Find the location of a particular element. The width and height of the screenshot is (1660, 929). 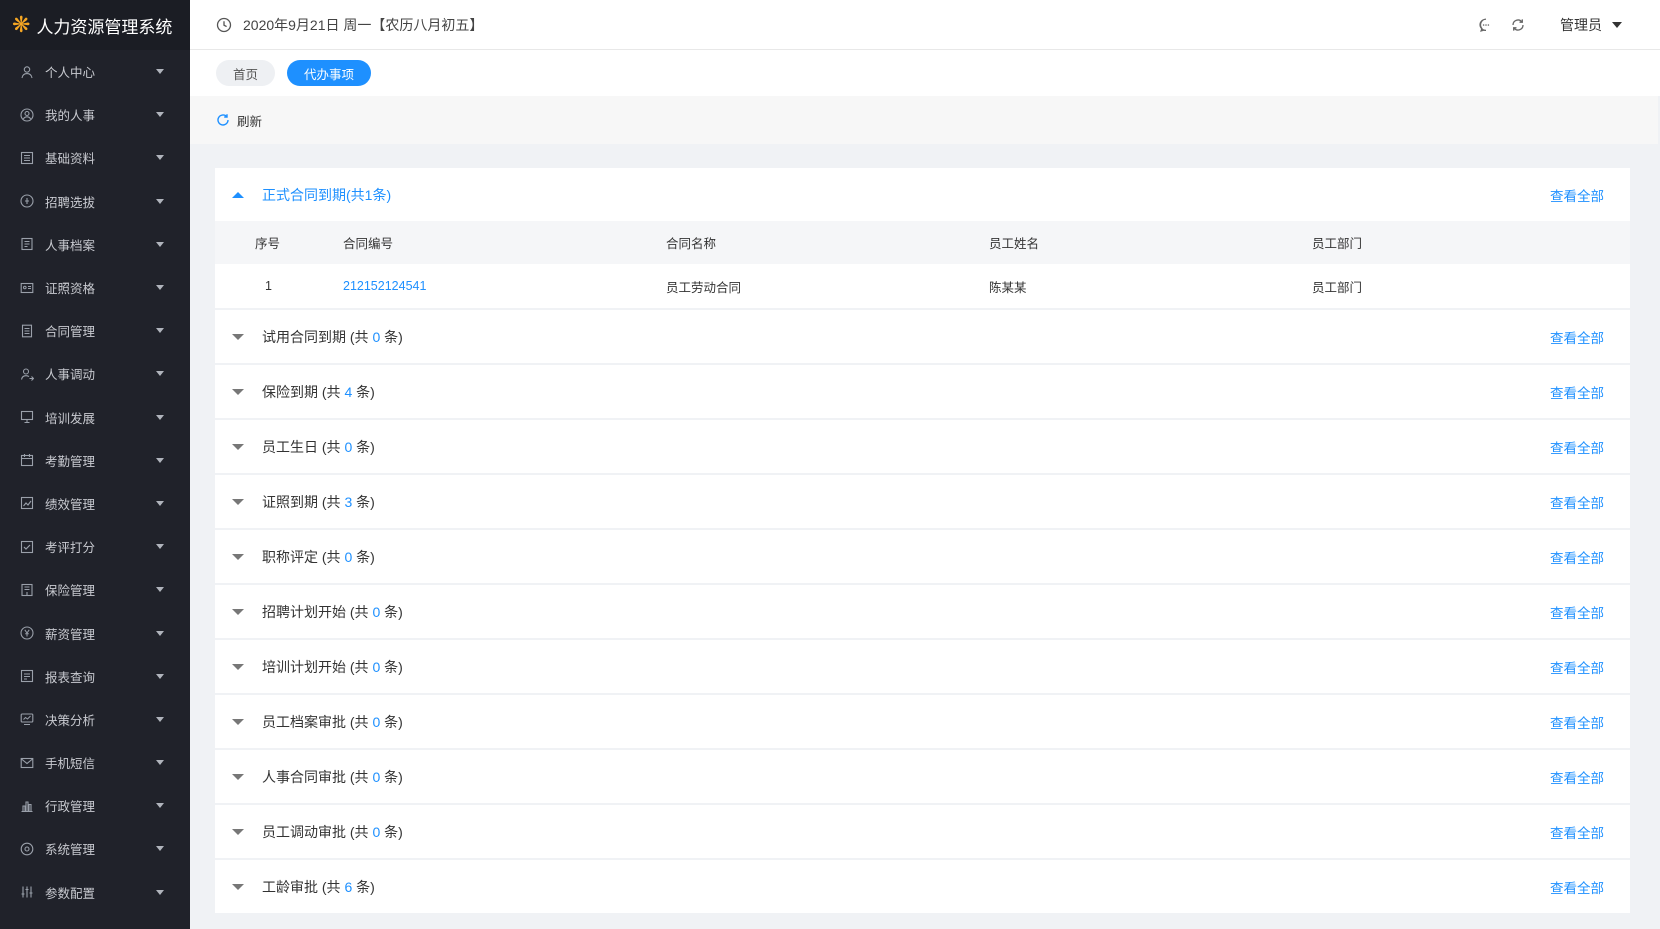

user-menu: 管理员 is located at coordinates (1591, 25).